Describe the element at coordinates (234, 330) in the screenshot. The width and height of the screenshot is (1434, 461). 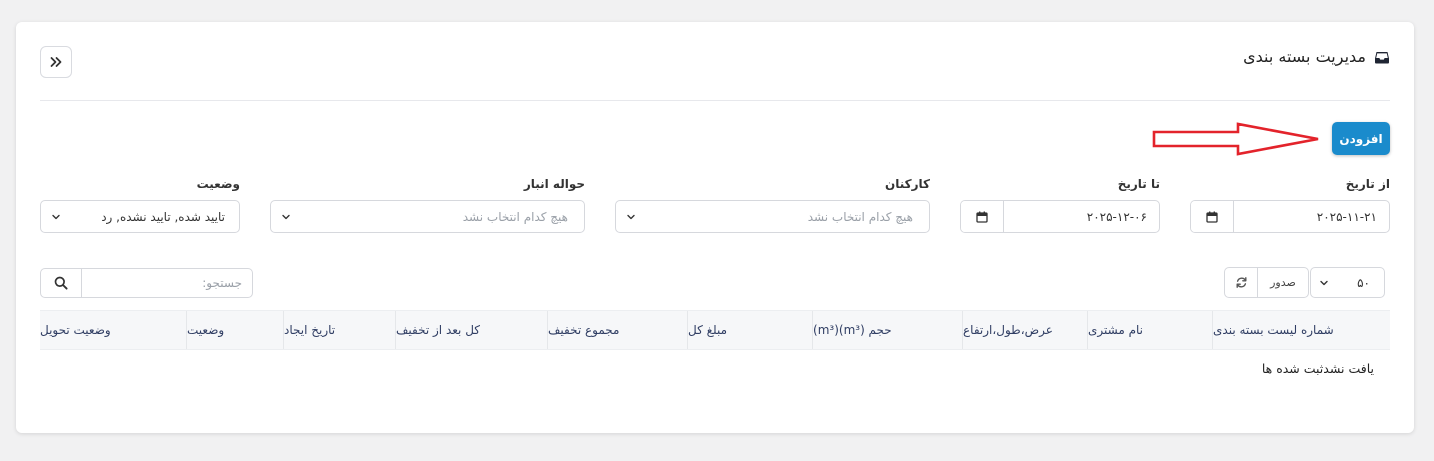
I see `column-header: وضعیت` at that location.